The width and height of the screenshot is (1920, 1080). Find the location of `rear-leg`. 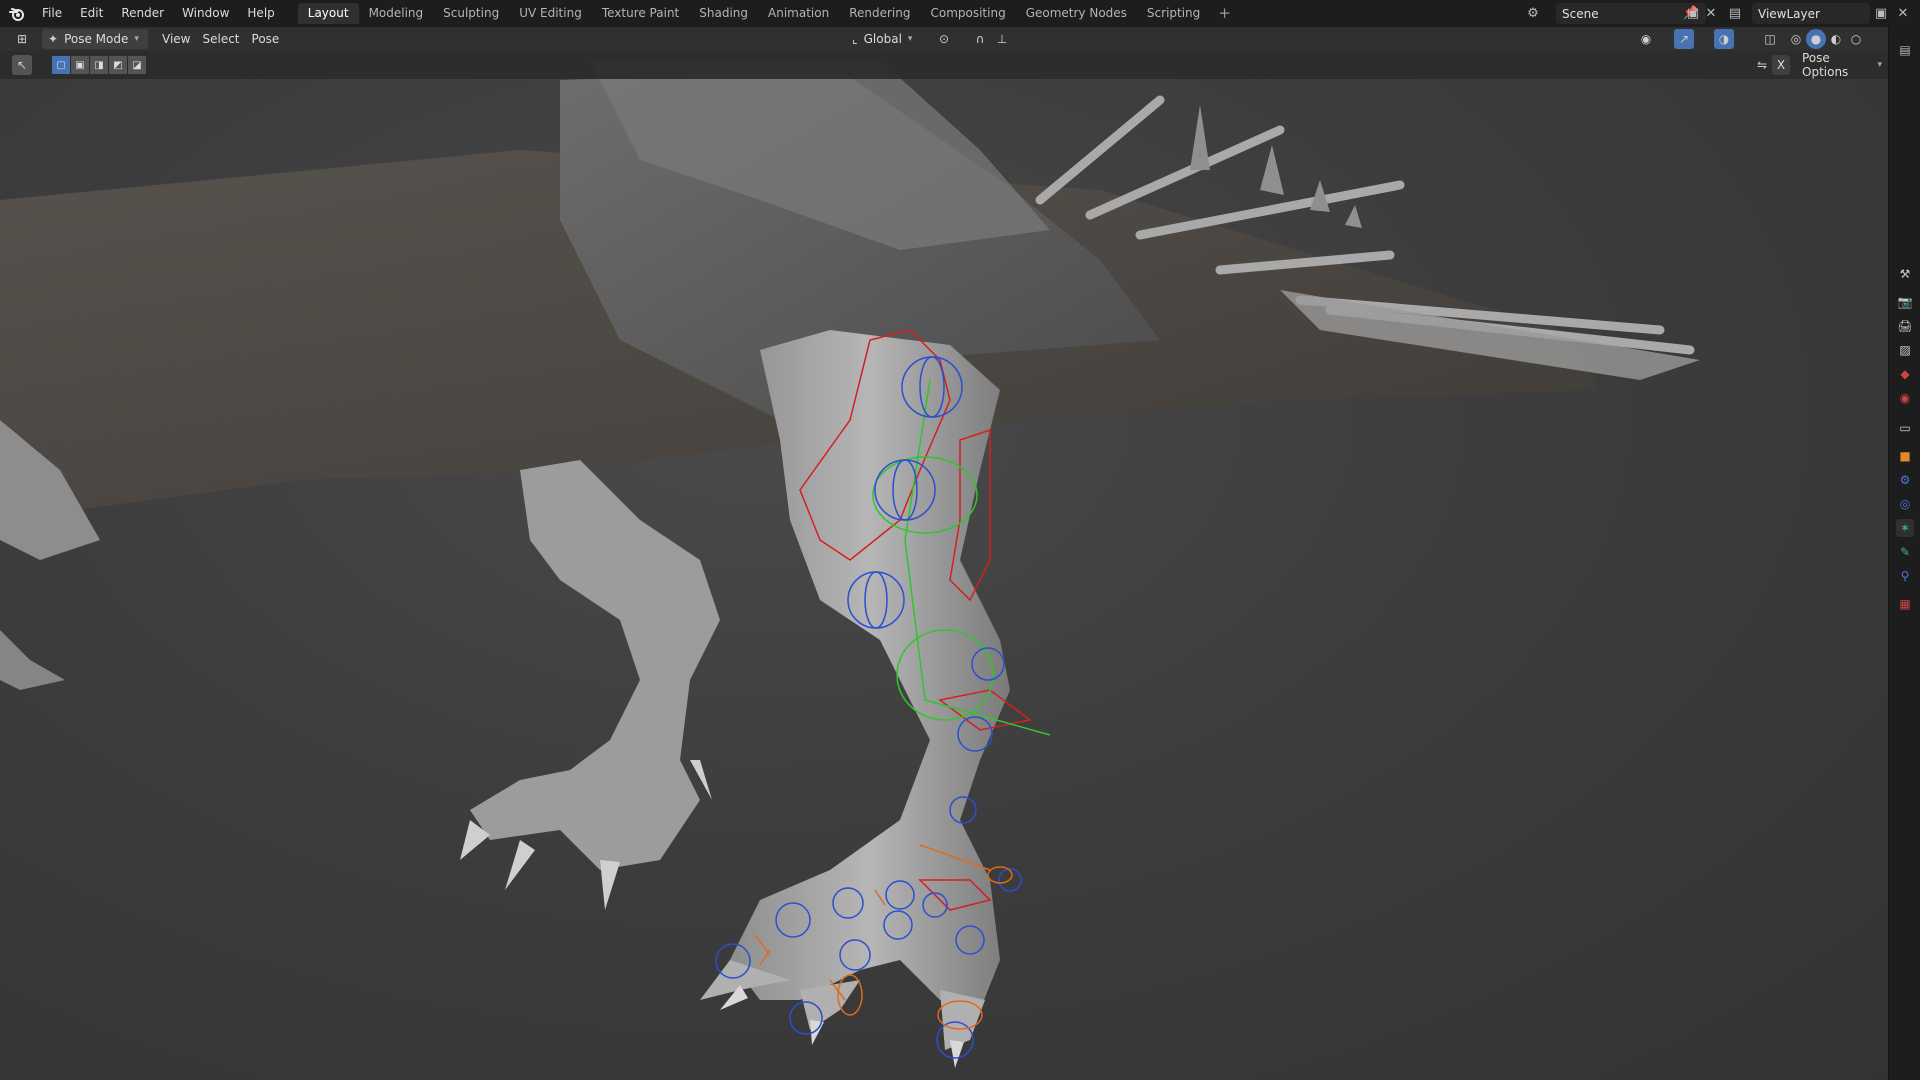

rear-leg is located at coordinates (595, 665).